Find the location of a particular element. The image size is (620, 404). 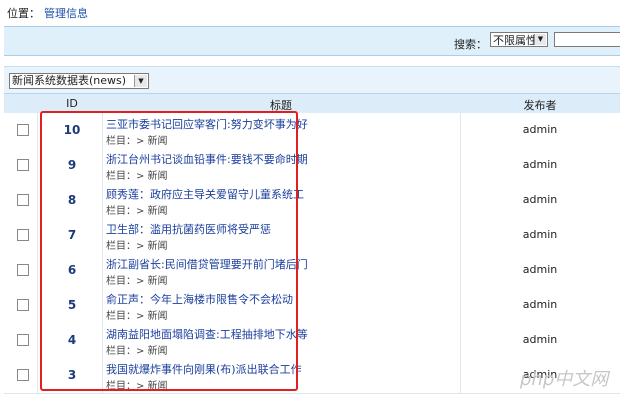

row-id: 8 is located at coordinates (72, 200).